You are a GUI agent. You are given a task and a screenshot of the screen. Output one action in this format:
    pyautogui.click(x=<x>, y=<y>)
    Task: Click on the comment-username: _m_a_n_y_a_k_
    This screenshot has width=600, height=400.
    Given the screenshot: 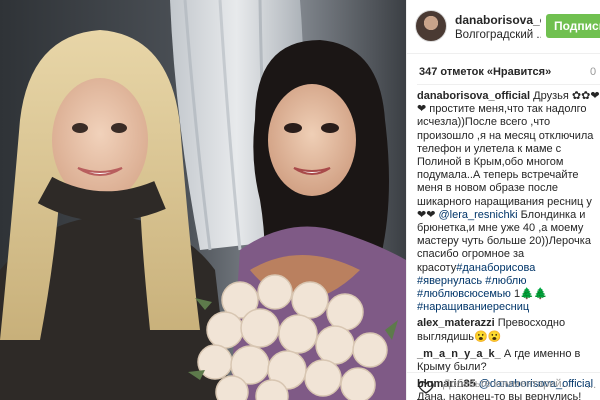 What is the action you would take?
    pyautogui.click(x=459, y=354)
    